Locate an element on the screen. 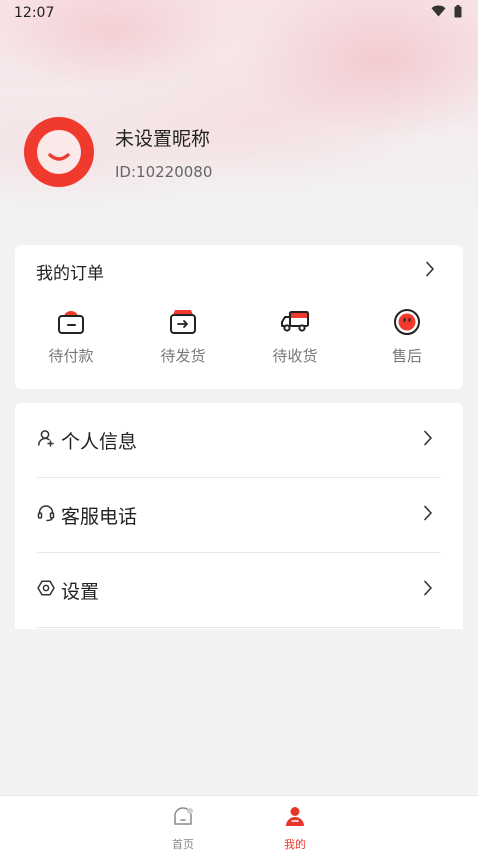 Image resolution: width=478 pixels, height=851 pixels. wallet-icon is located at coordinates (71, 322).